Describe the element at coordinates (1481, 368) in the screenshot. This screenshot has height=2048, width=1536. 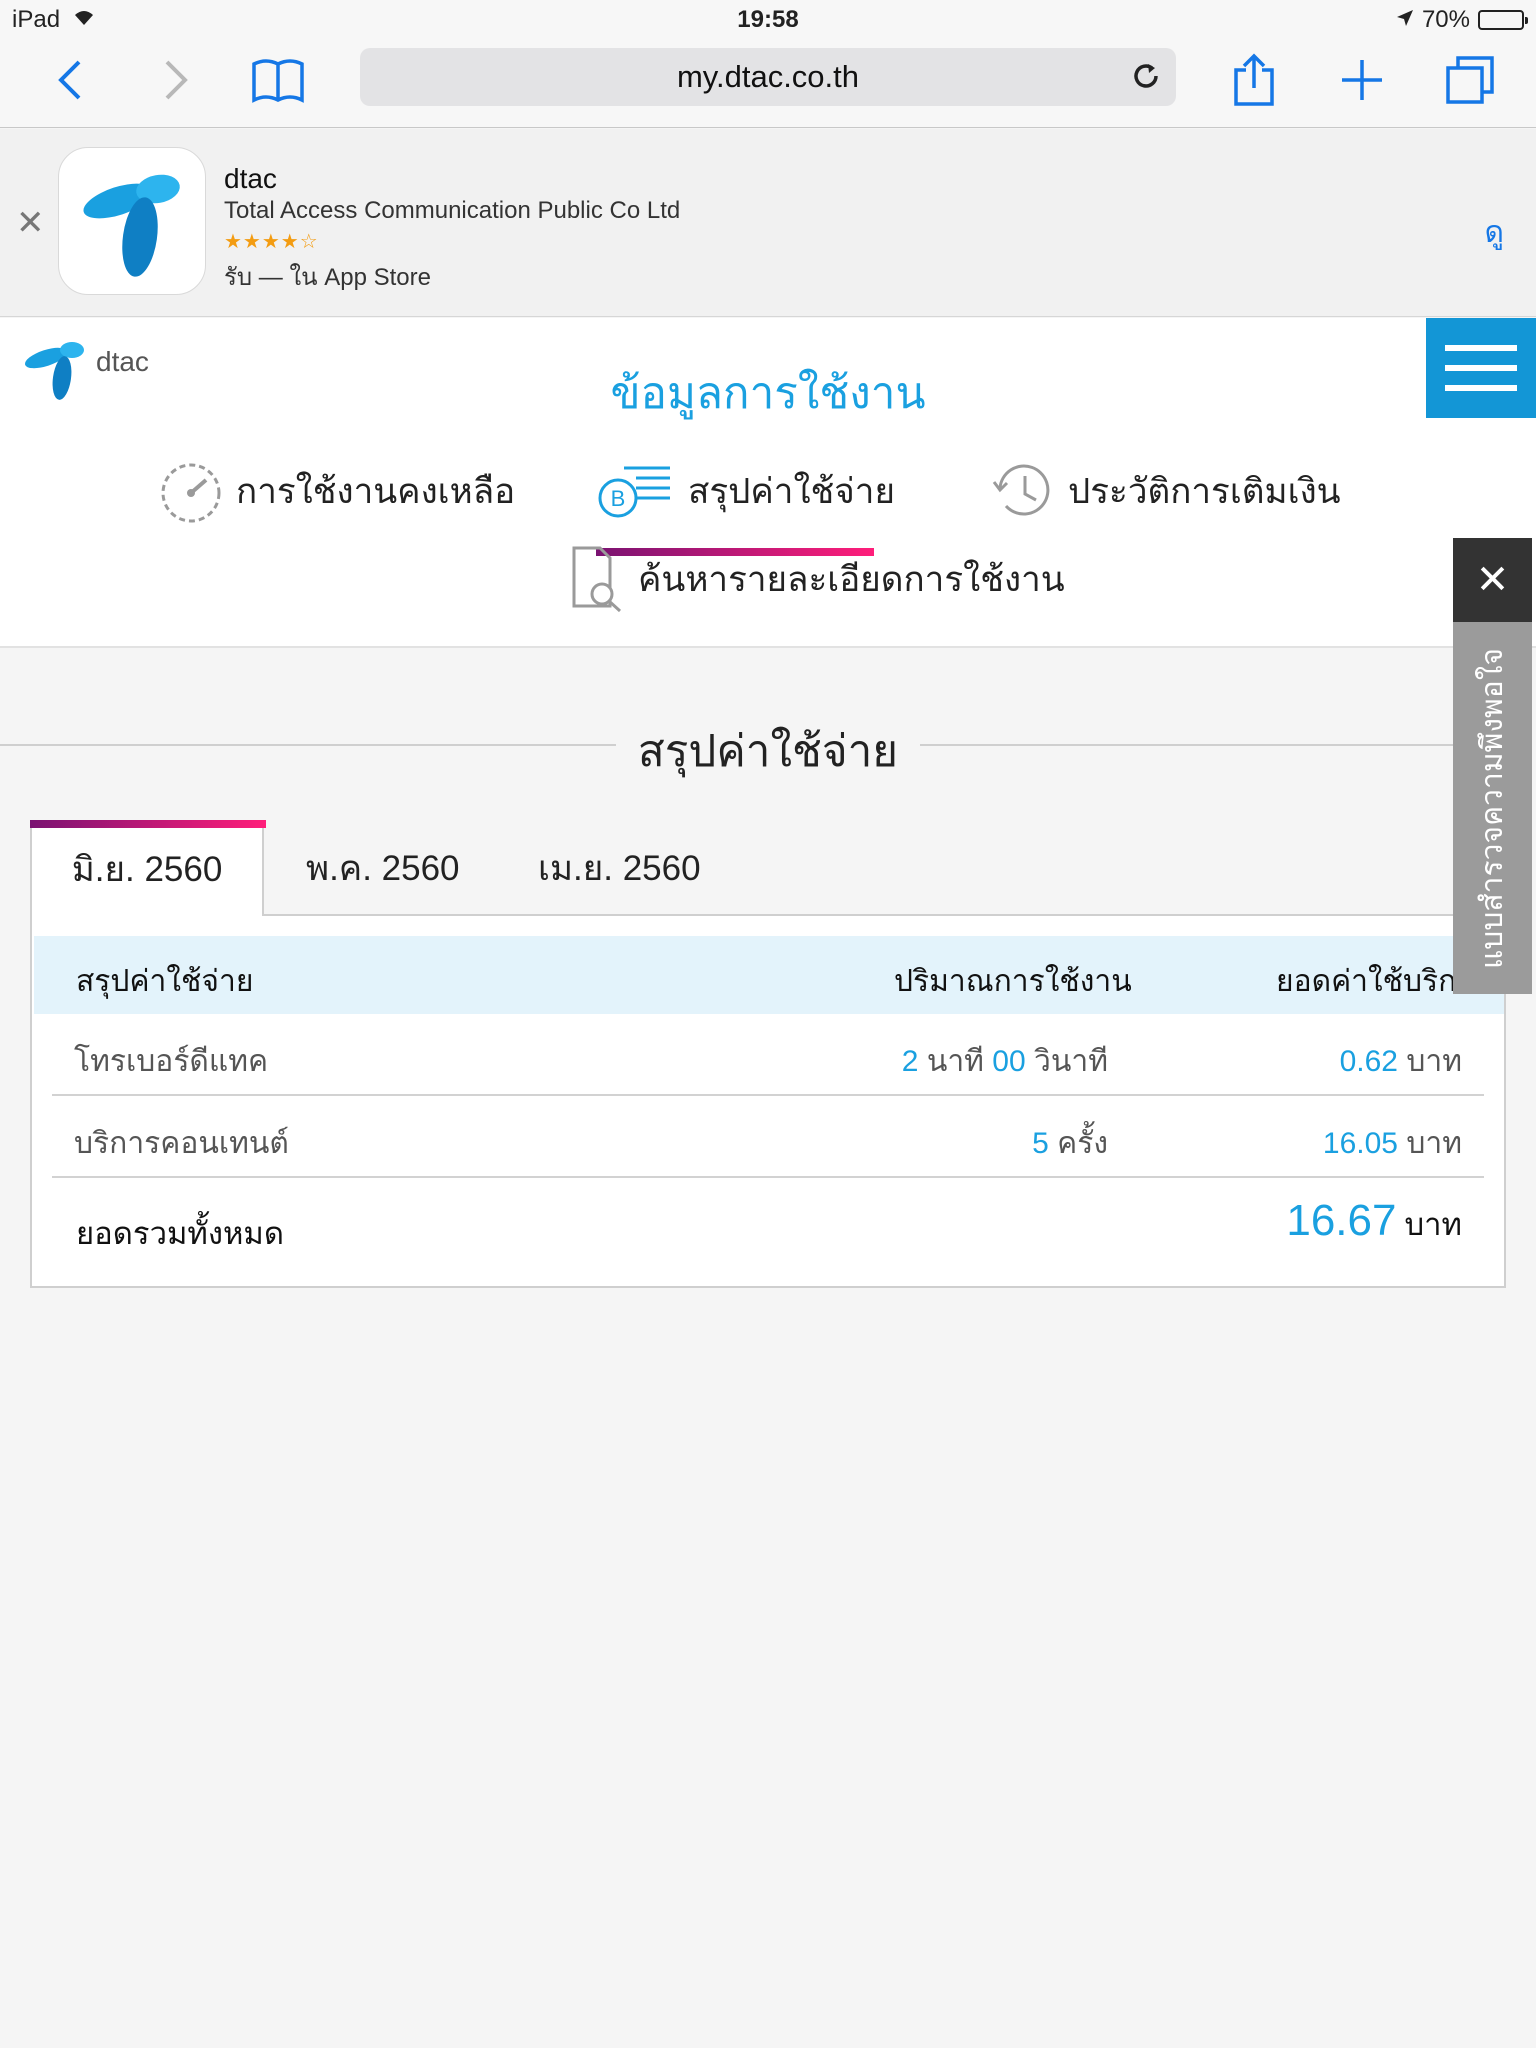
I see `menu-icon` at that location.